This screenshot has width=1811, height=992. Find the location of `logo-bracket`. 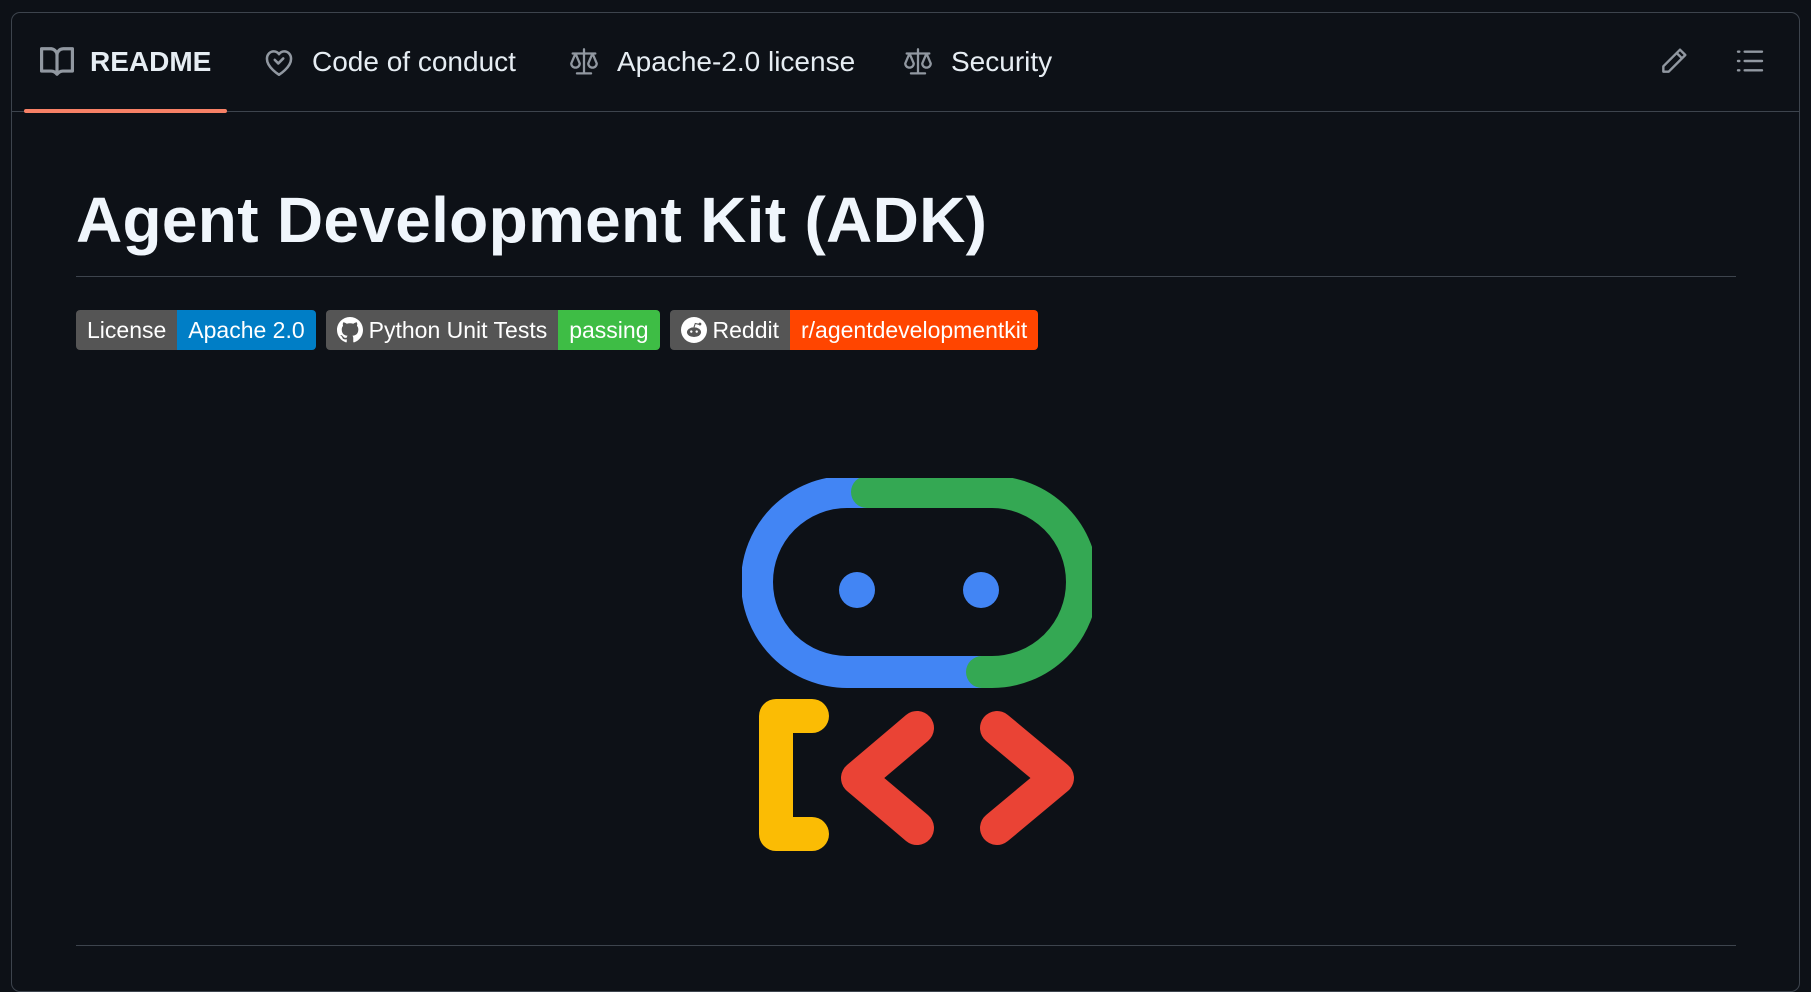

logo-bracket is located at coordinates (794, 775).